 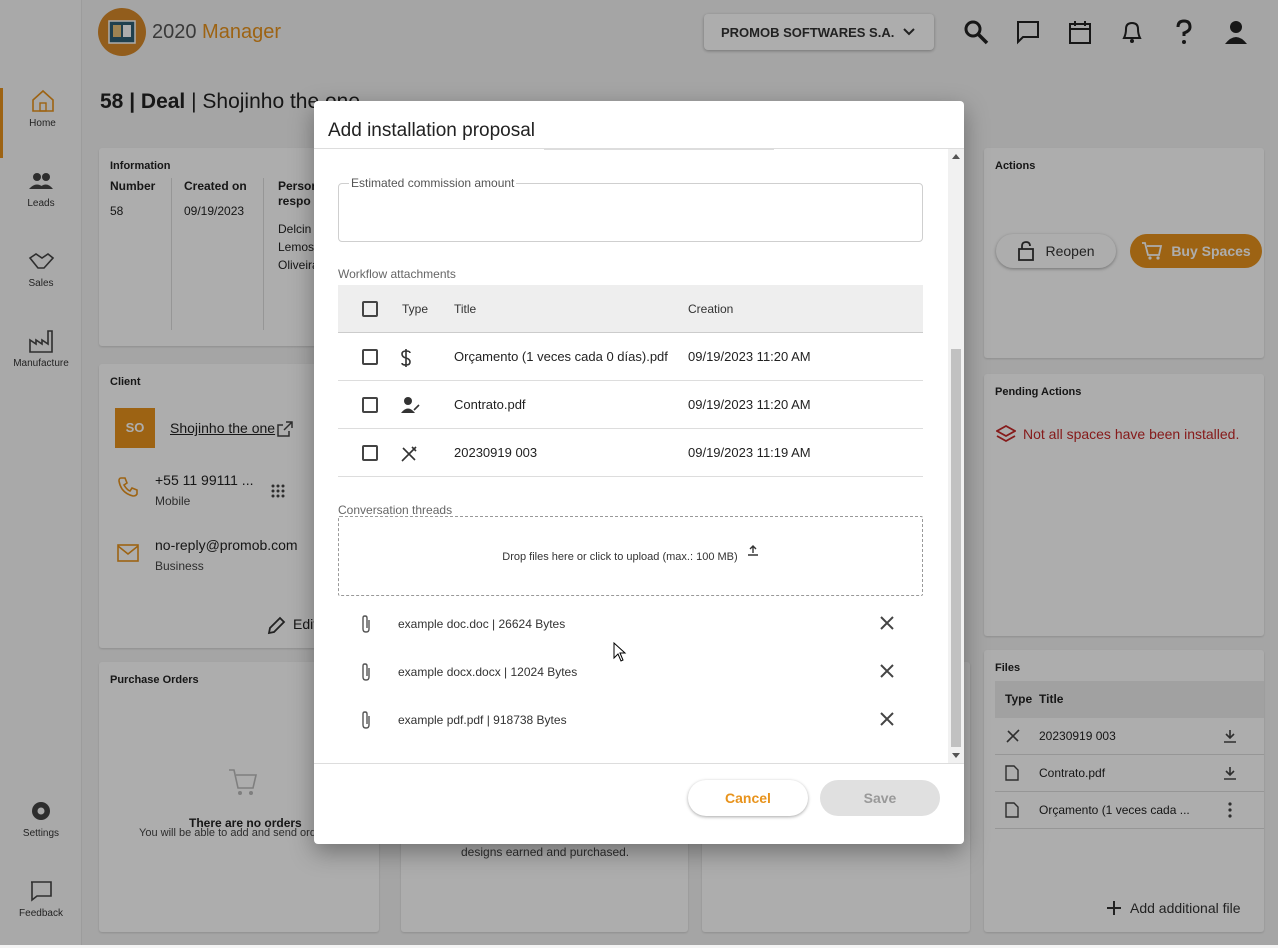 What do you see at coordinates (433, 183) in the screenshot?
I see `commission-amount-label: Estimated commission amount` at bounding box center [433, 183].